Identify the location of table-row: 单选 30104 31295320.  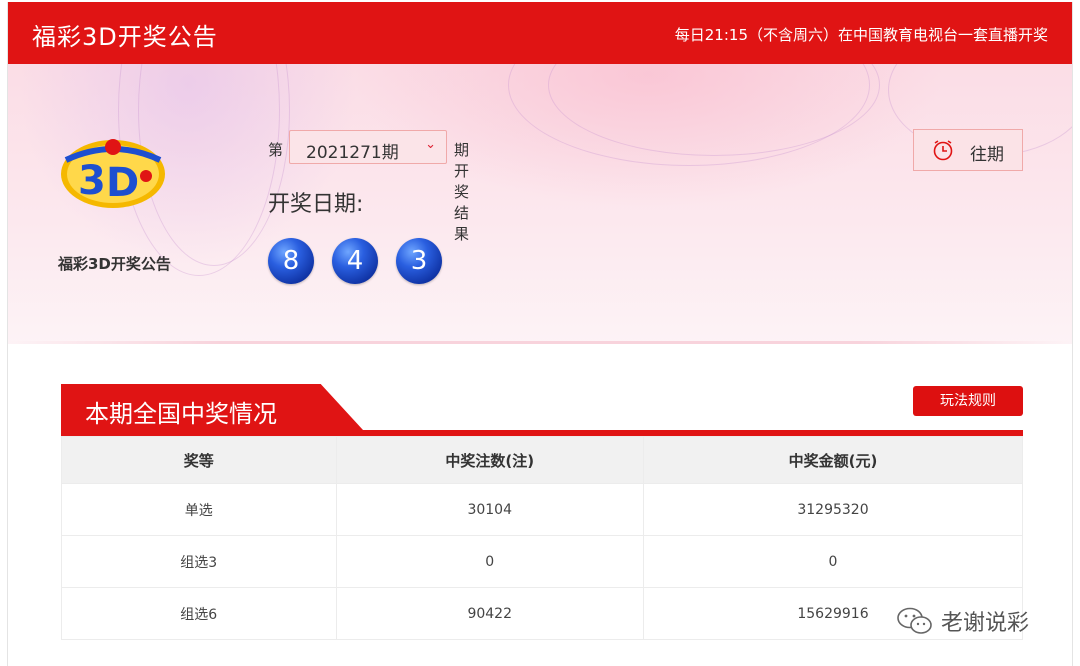
(542, 509).